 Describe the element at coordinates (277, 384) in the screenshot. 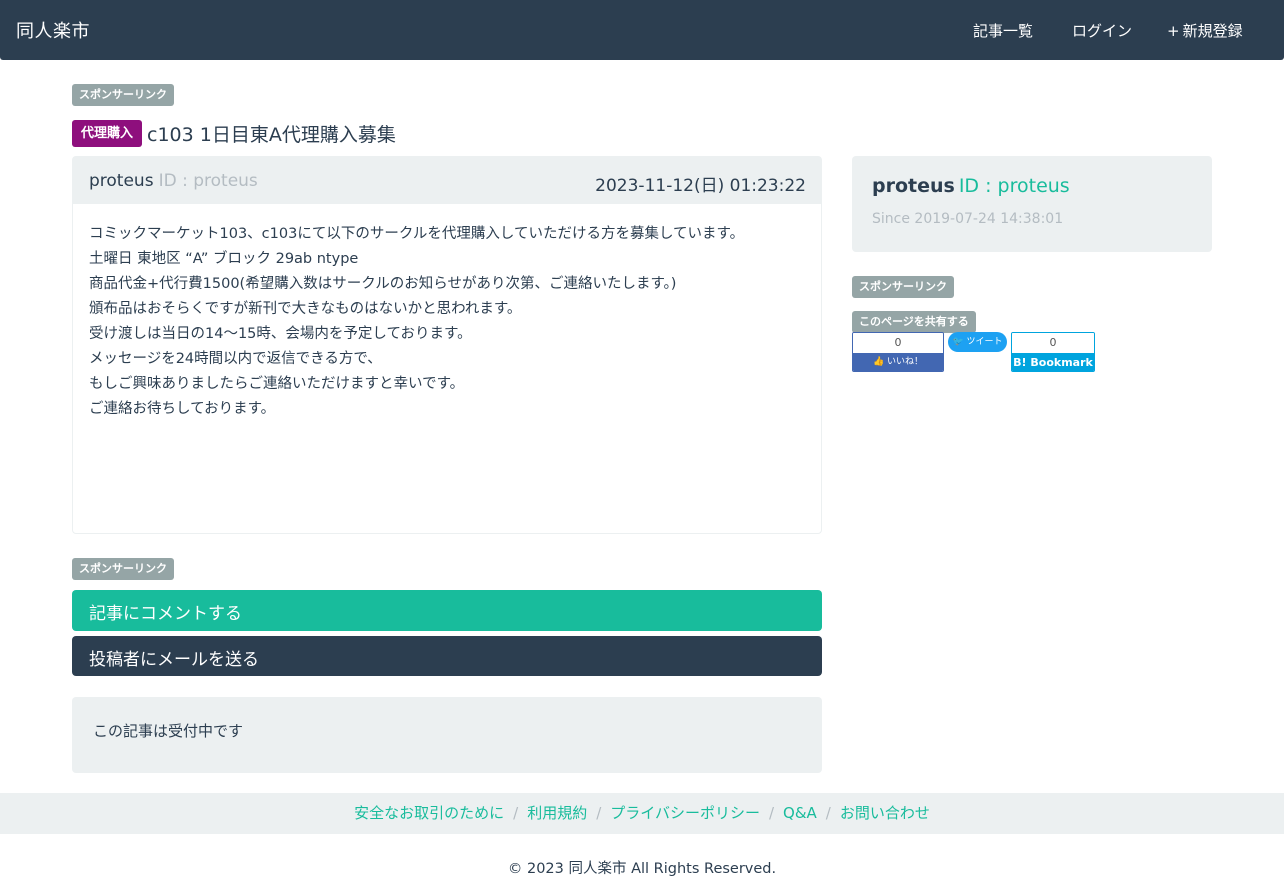

I see `body-line: もしご興味ありましたらご連絡いただけますと幸いです。` at that location.